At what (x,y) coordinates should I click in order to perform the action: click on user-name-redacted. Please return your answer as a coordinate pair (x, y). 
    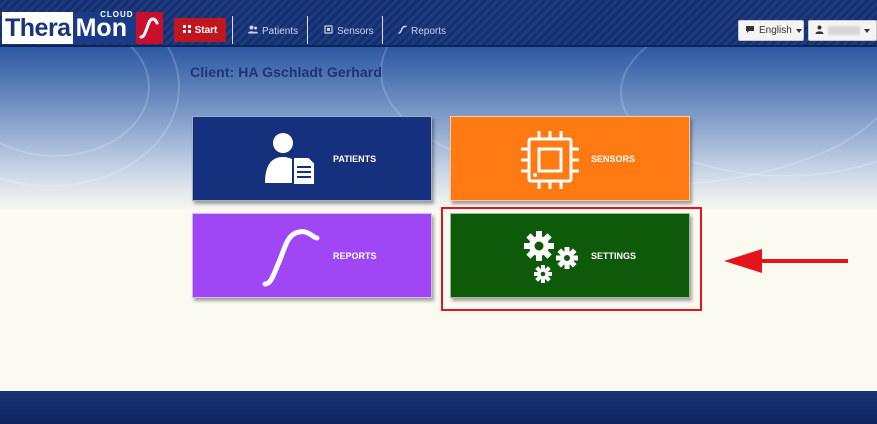
    Looking at the image, I should click on (844, 30).